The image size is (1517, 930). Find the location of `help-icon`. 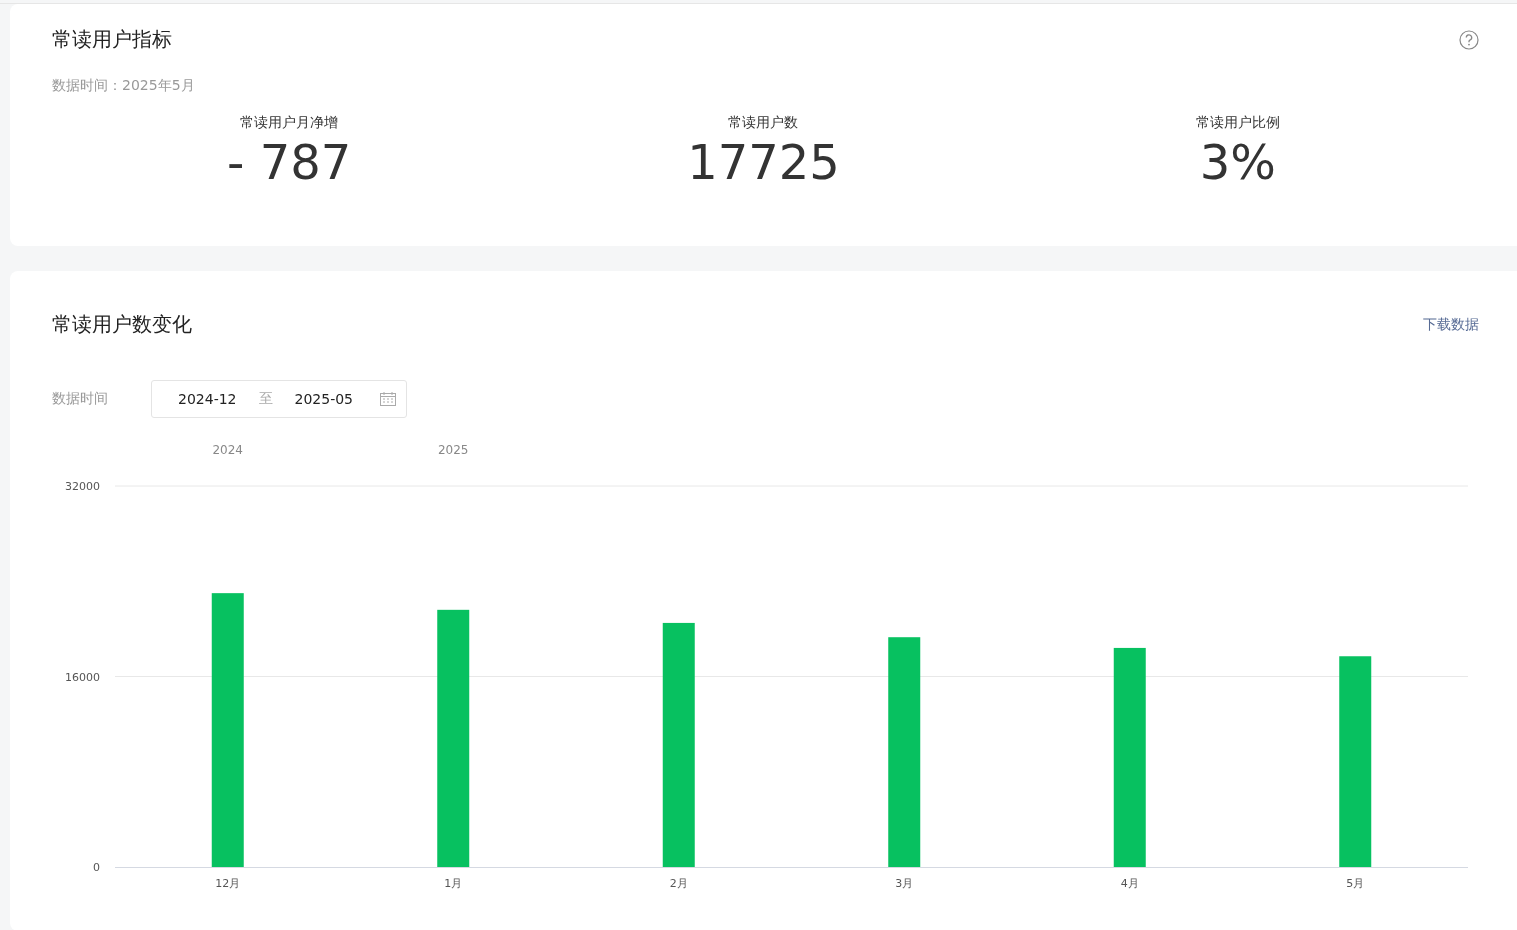

help-icon is located at coordinates (1469, 39).